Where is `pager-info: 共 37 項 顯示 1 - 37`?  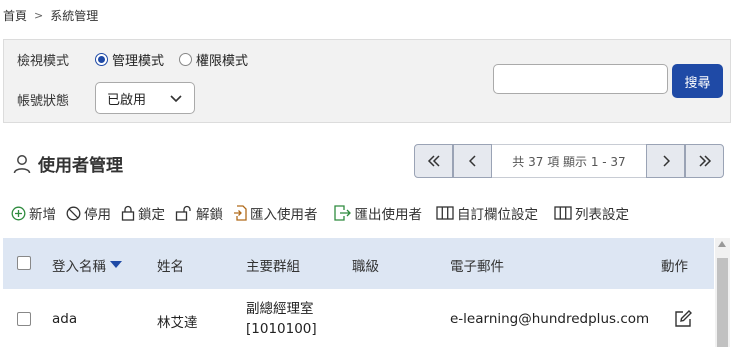
pager-info: 共 37 項 顯示 1 - 37 is located at coordinates (569, 161).